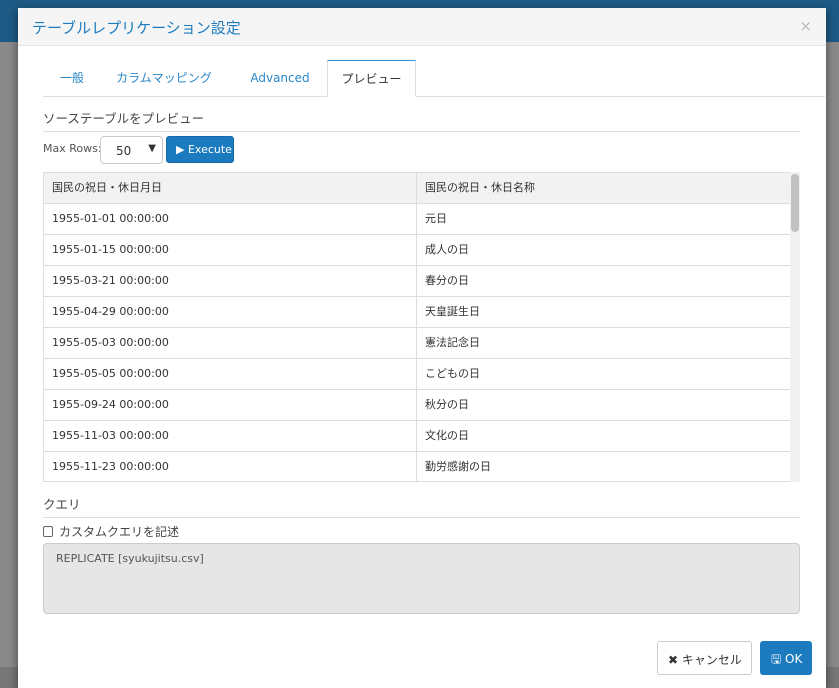 The height and width of the screenshot is (688, 839). I want to click on table-cell: 春分の日, so click(447, 280).